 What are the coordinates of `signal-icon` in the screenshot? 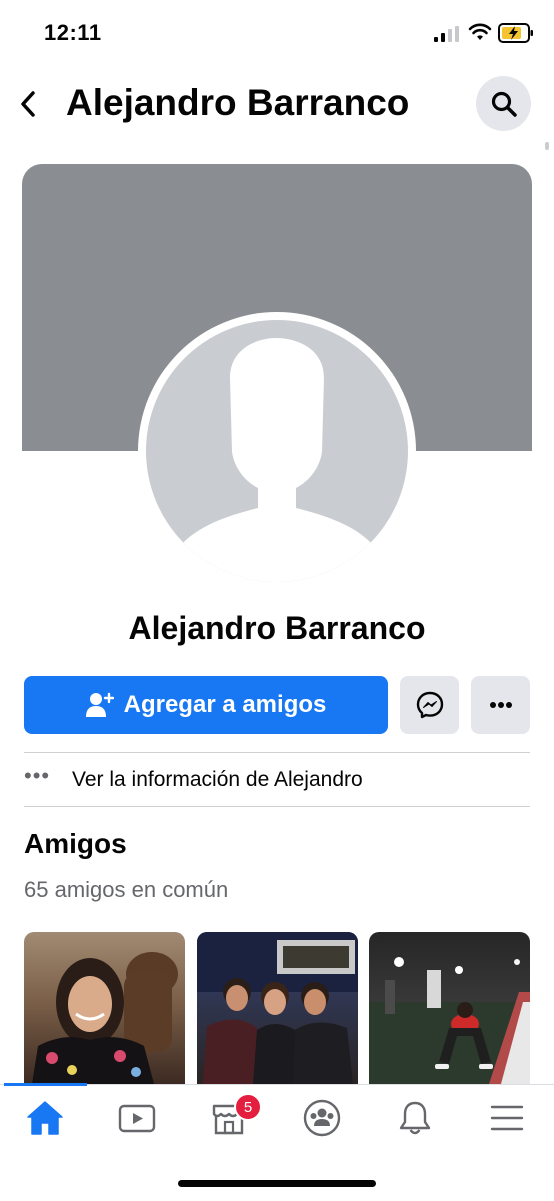 It's located at (446, 34).